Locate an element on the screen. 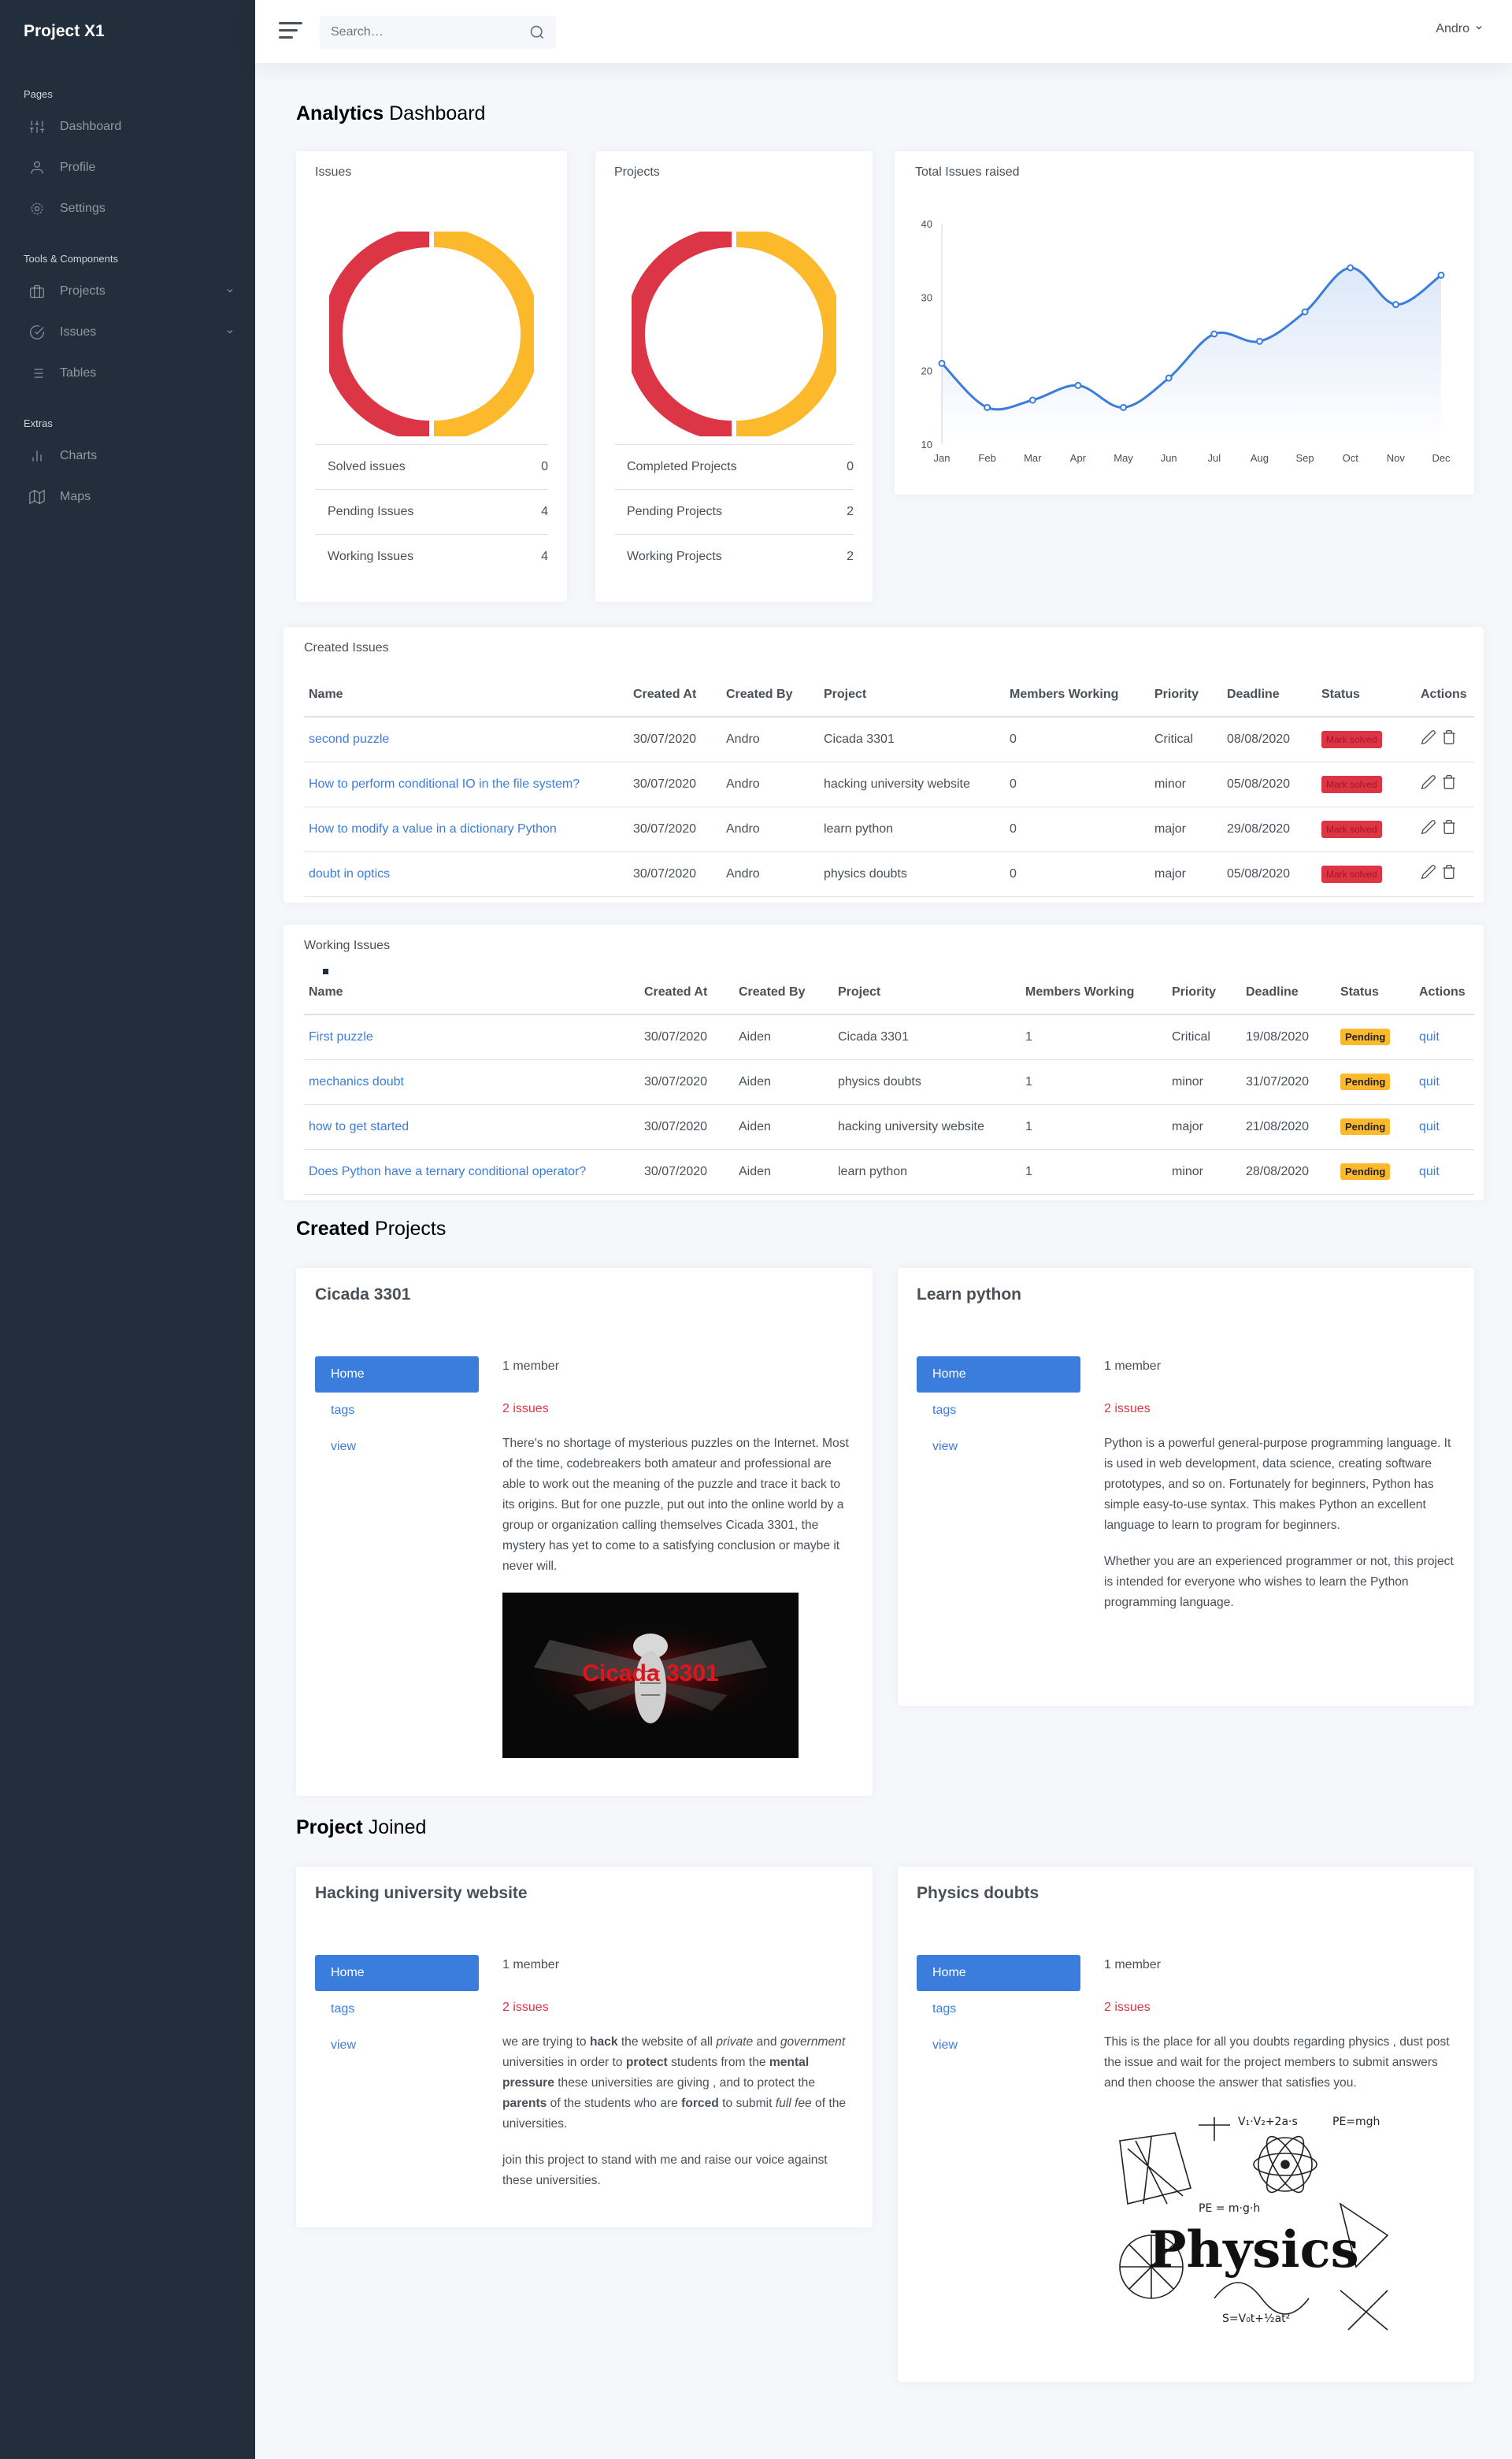 The height and width of the screenshot is (2459, 1512). brand-logo: Project X1 is located at coordinates (127, 31).